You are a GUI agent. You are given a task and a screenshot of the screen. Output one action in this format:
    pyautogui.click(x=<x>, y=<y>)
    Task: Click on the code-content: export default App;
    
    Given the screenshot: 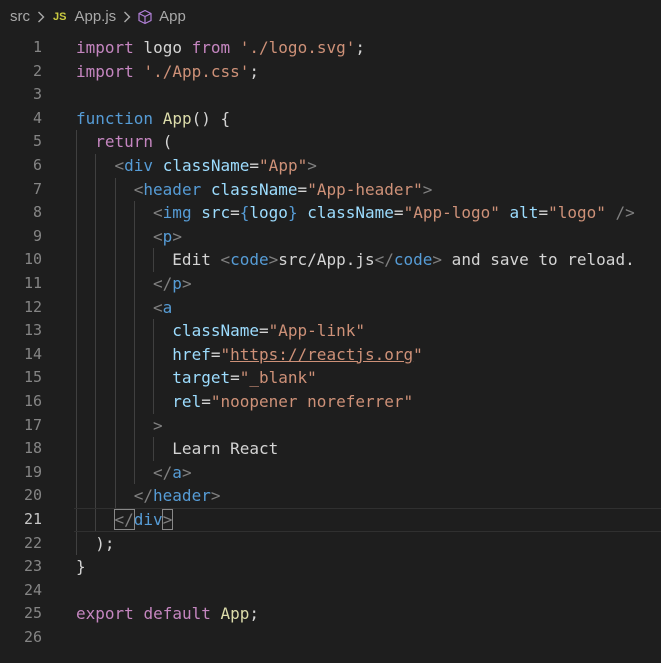 What is the action you would take?
    pyautogui.click(x=167, y=614)
    